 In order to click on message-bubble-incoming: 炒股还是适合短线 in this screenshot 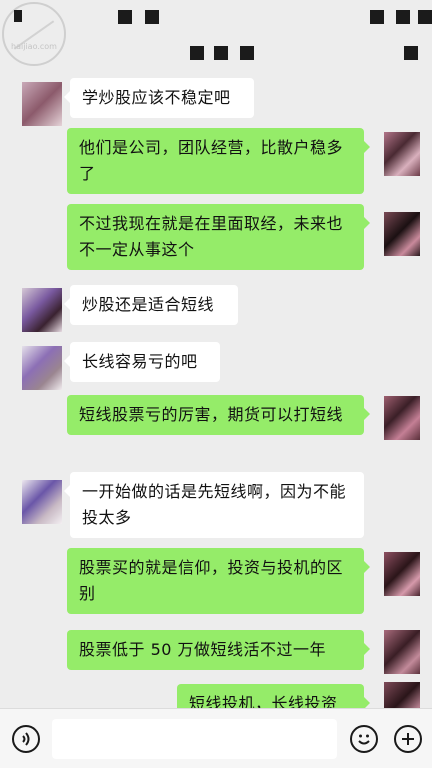, I will do `click(151, 305)`.